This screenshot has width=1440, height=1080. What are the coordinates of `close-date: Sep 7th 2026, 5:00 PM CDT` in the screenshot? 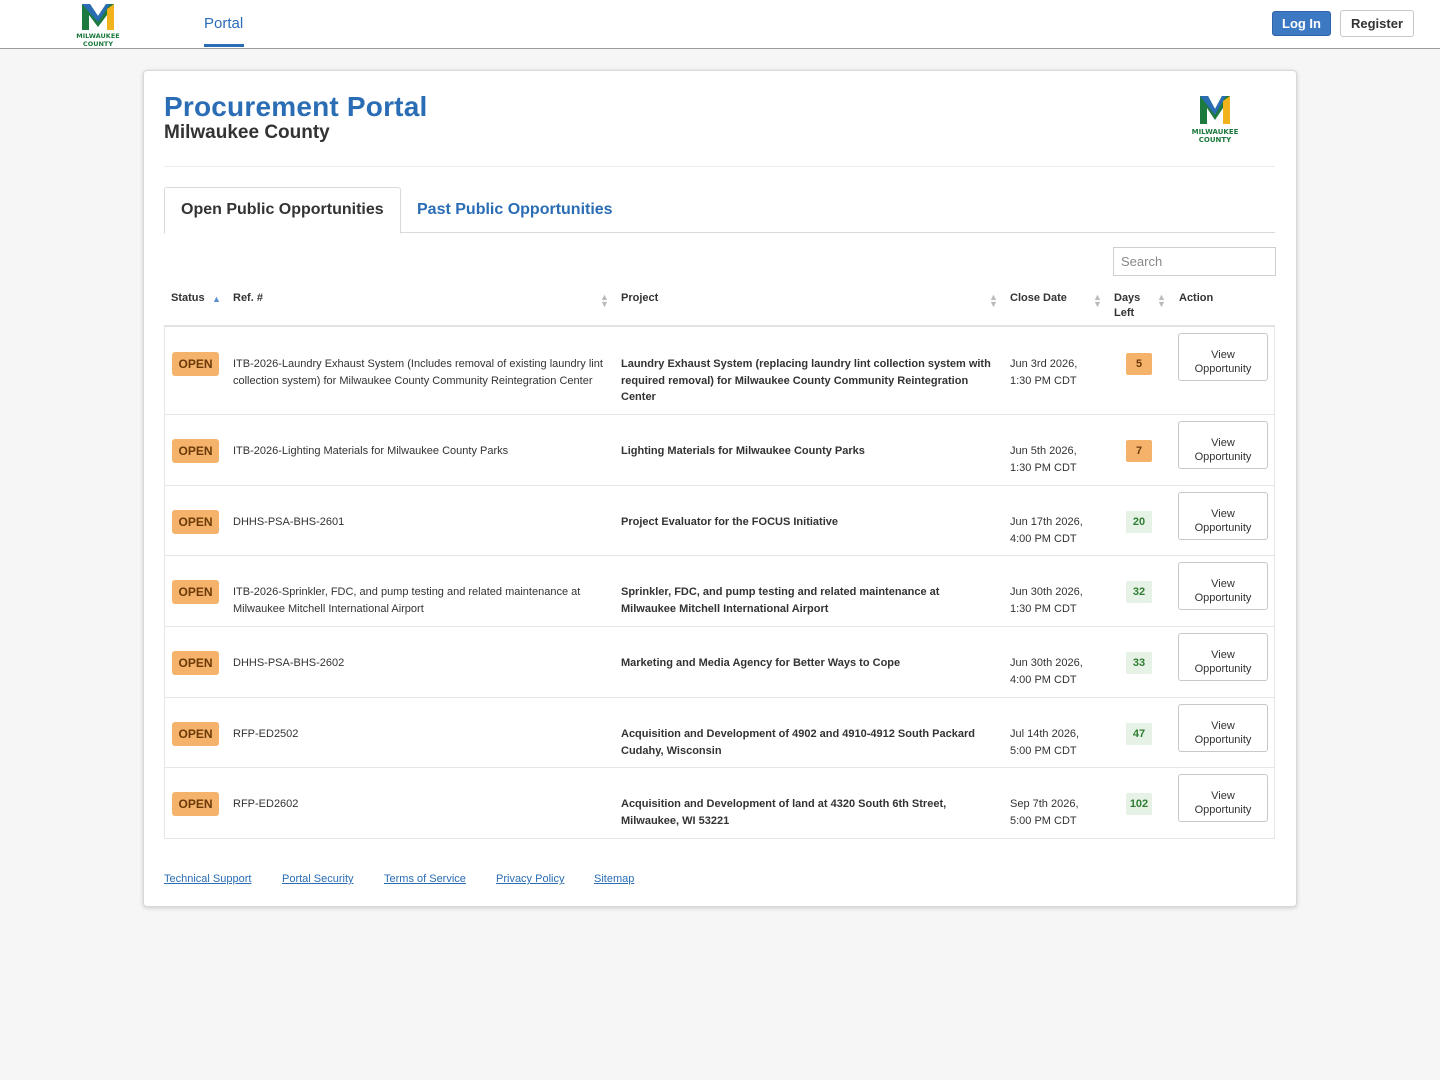 It's located at (1044, 812).